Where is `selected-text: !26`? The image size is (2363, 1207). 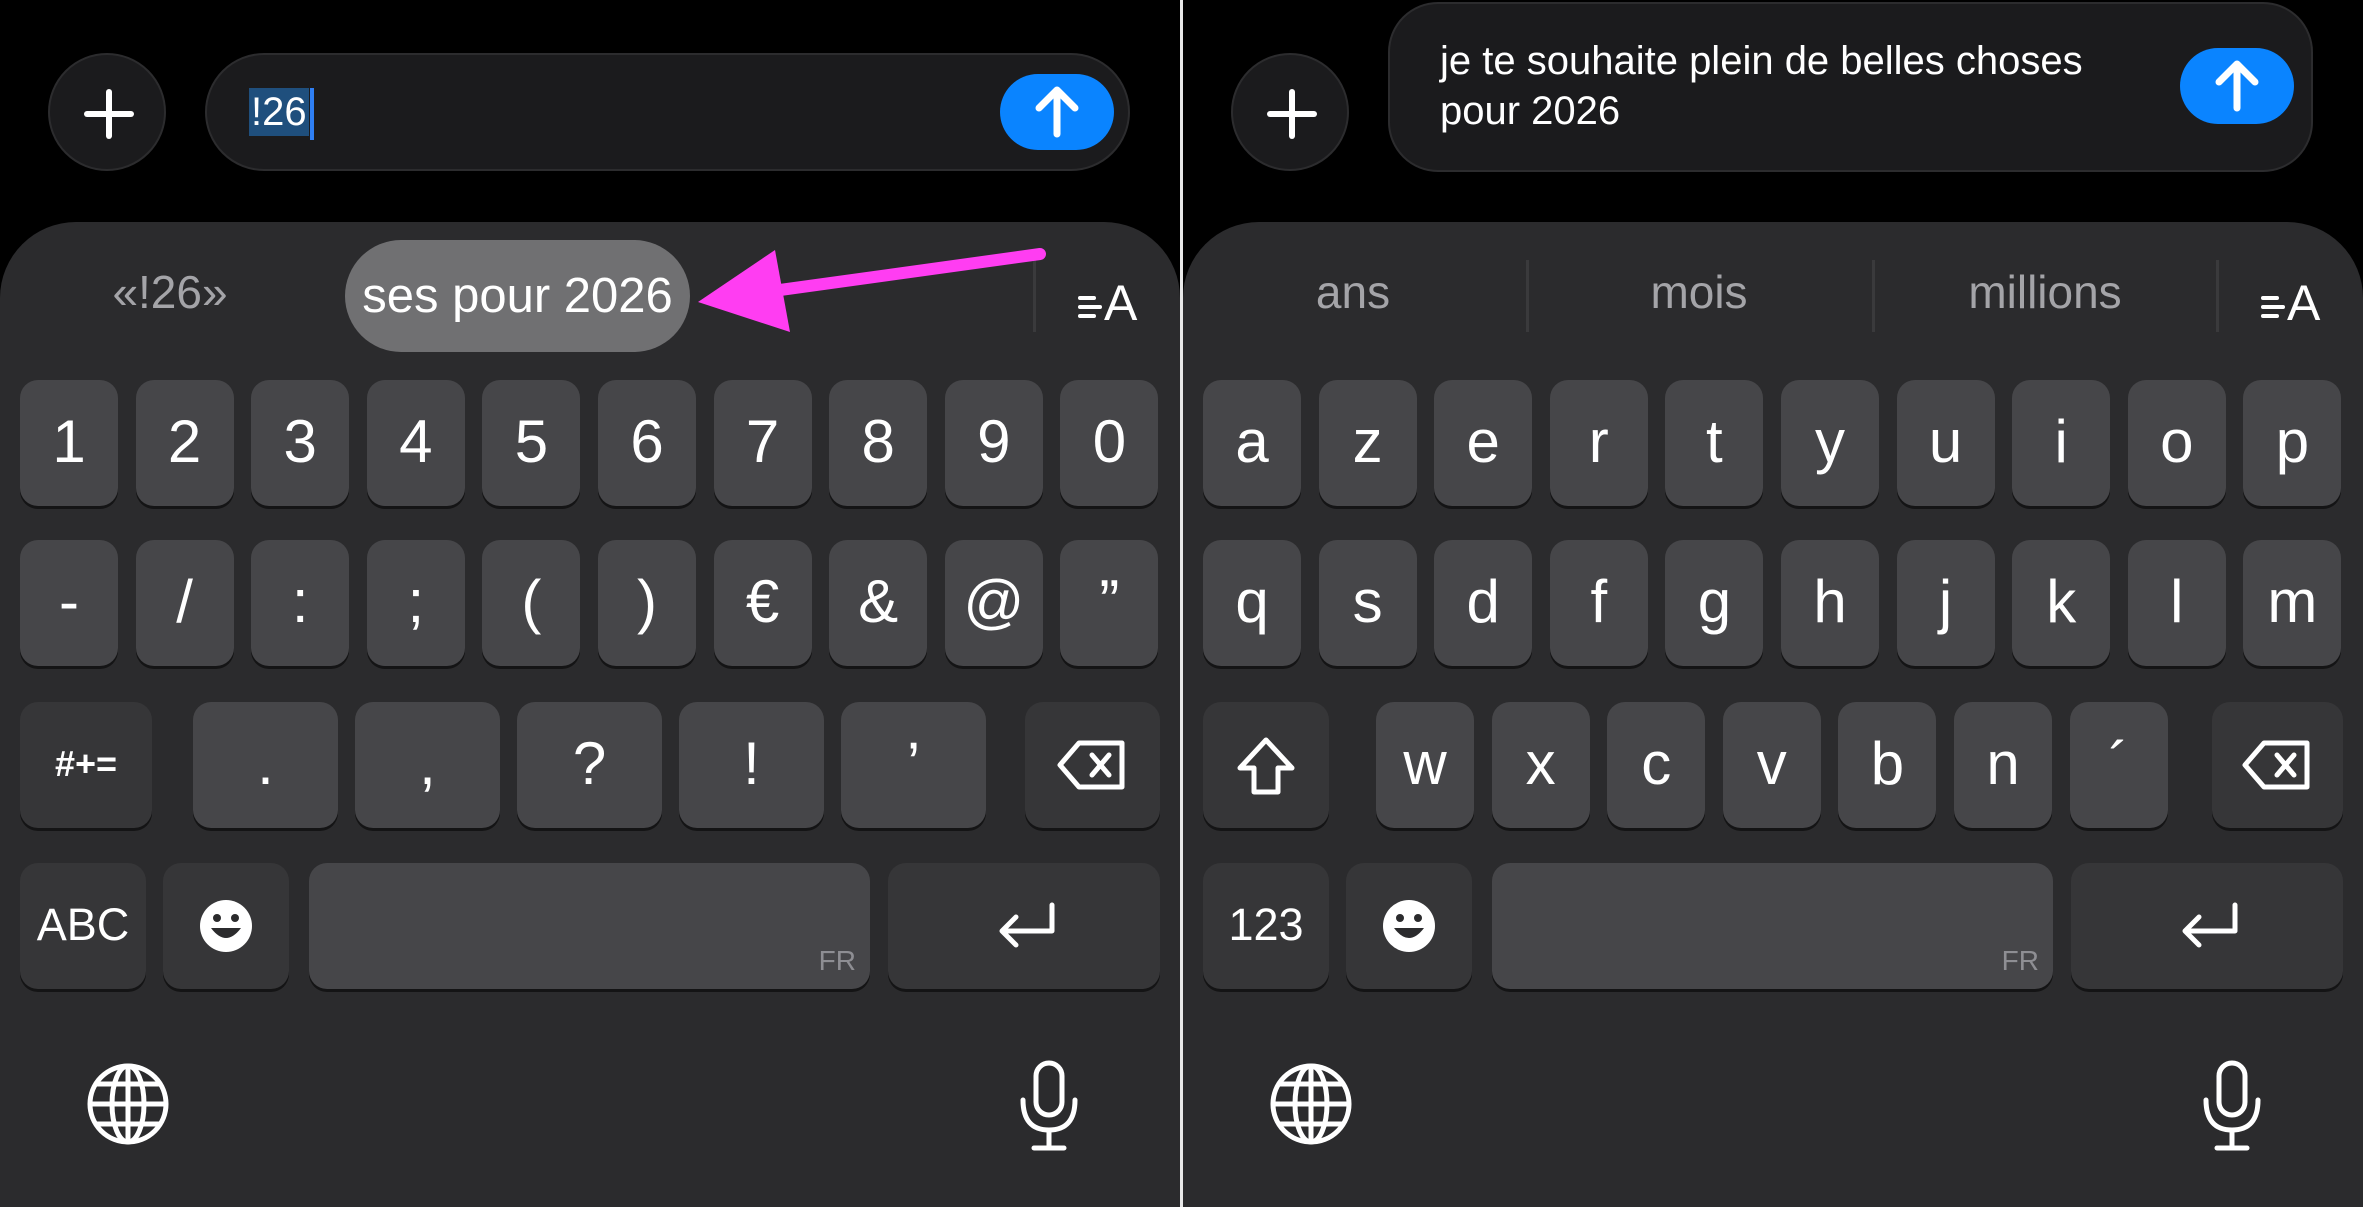 selected-text: !26 is located at coordinates (279, 112).